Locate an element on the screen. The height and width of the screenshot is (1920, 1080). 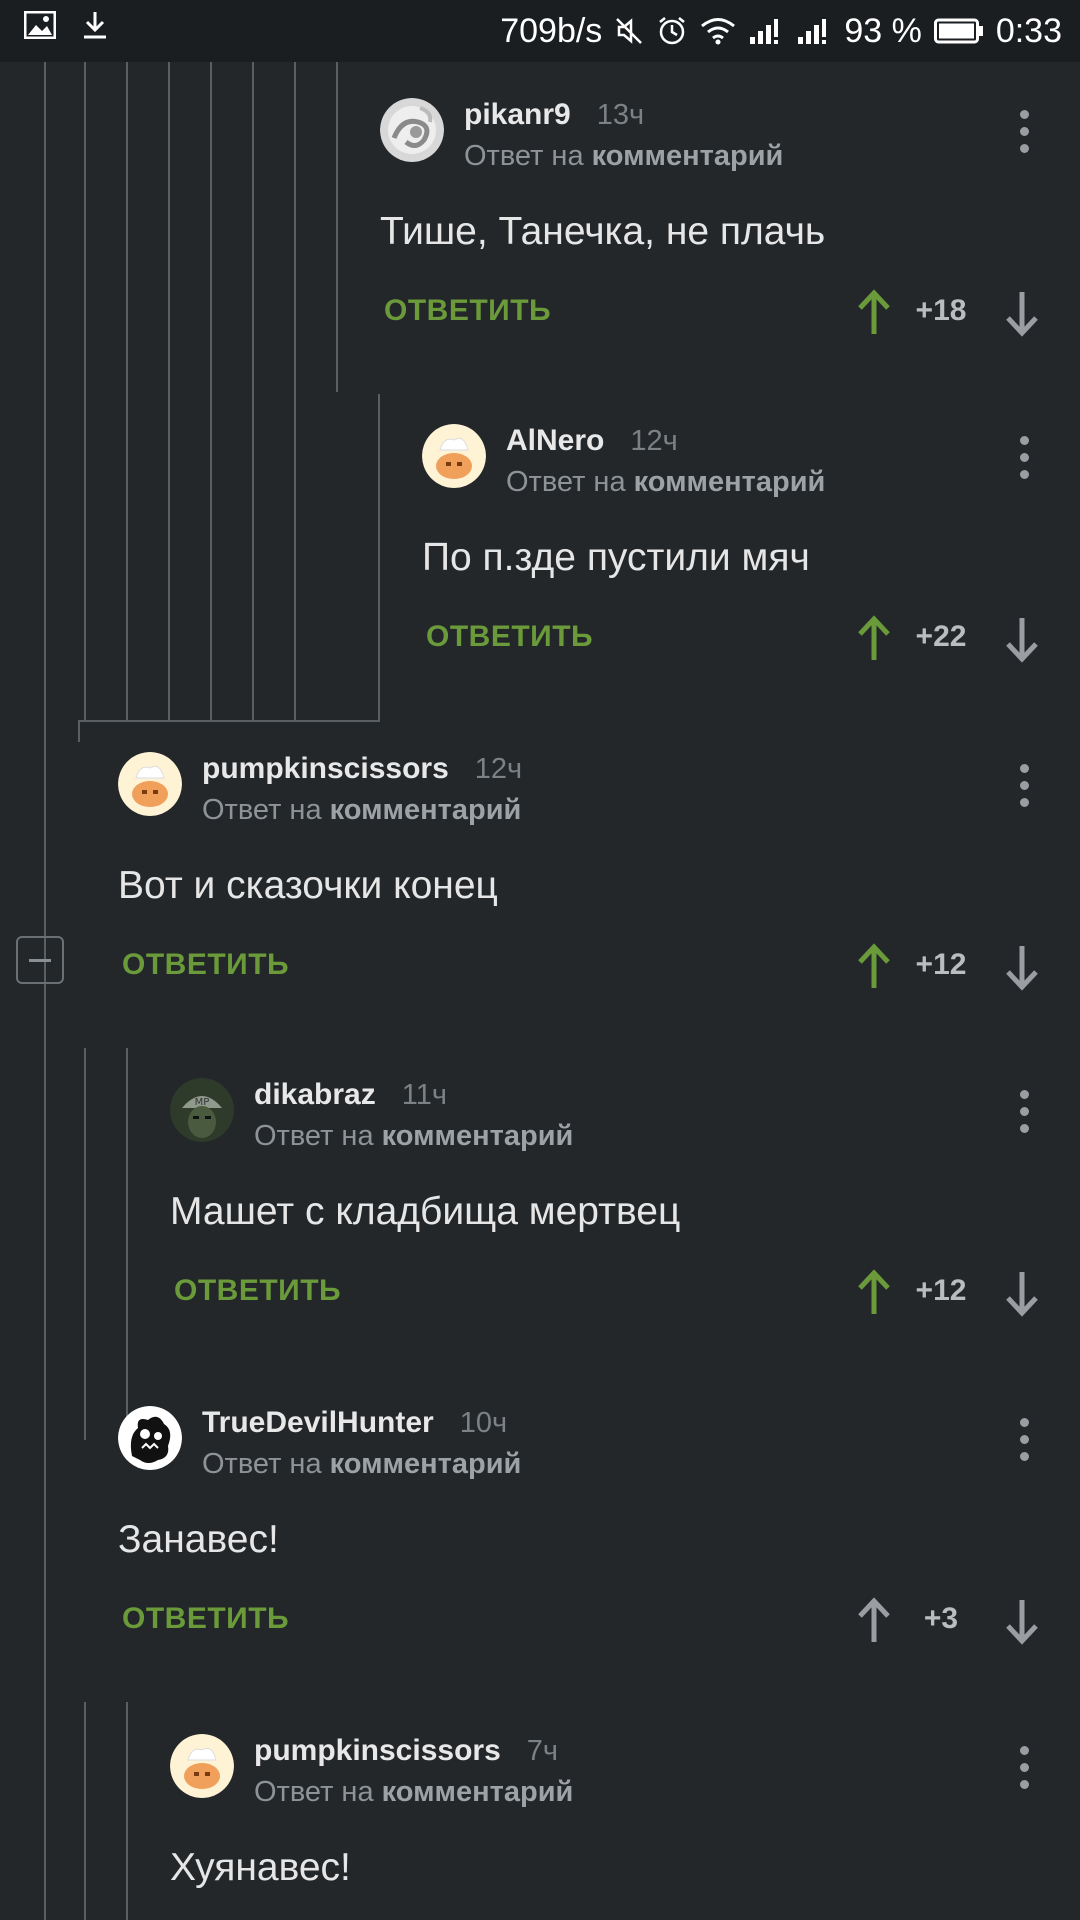
comment-author: TrueDevilHunter 10ч is located at coordinates (354, 1423).